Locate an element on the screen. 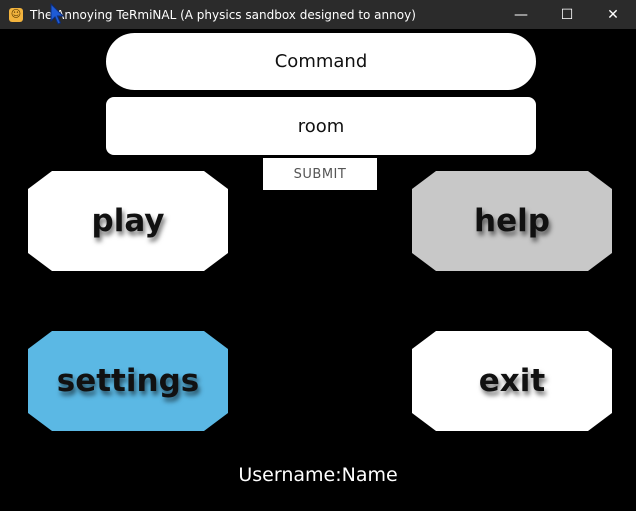 The width and height of the screenshot is (636, 511). command-input is located at coordinates (321, 126).